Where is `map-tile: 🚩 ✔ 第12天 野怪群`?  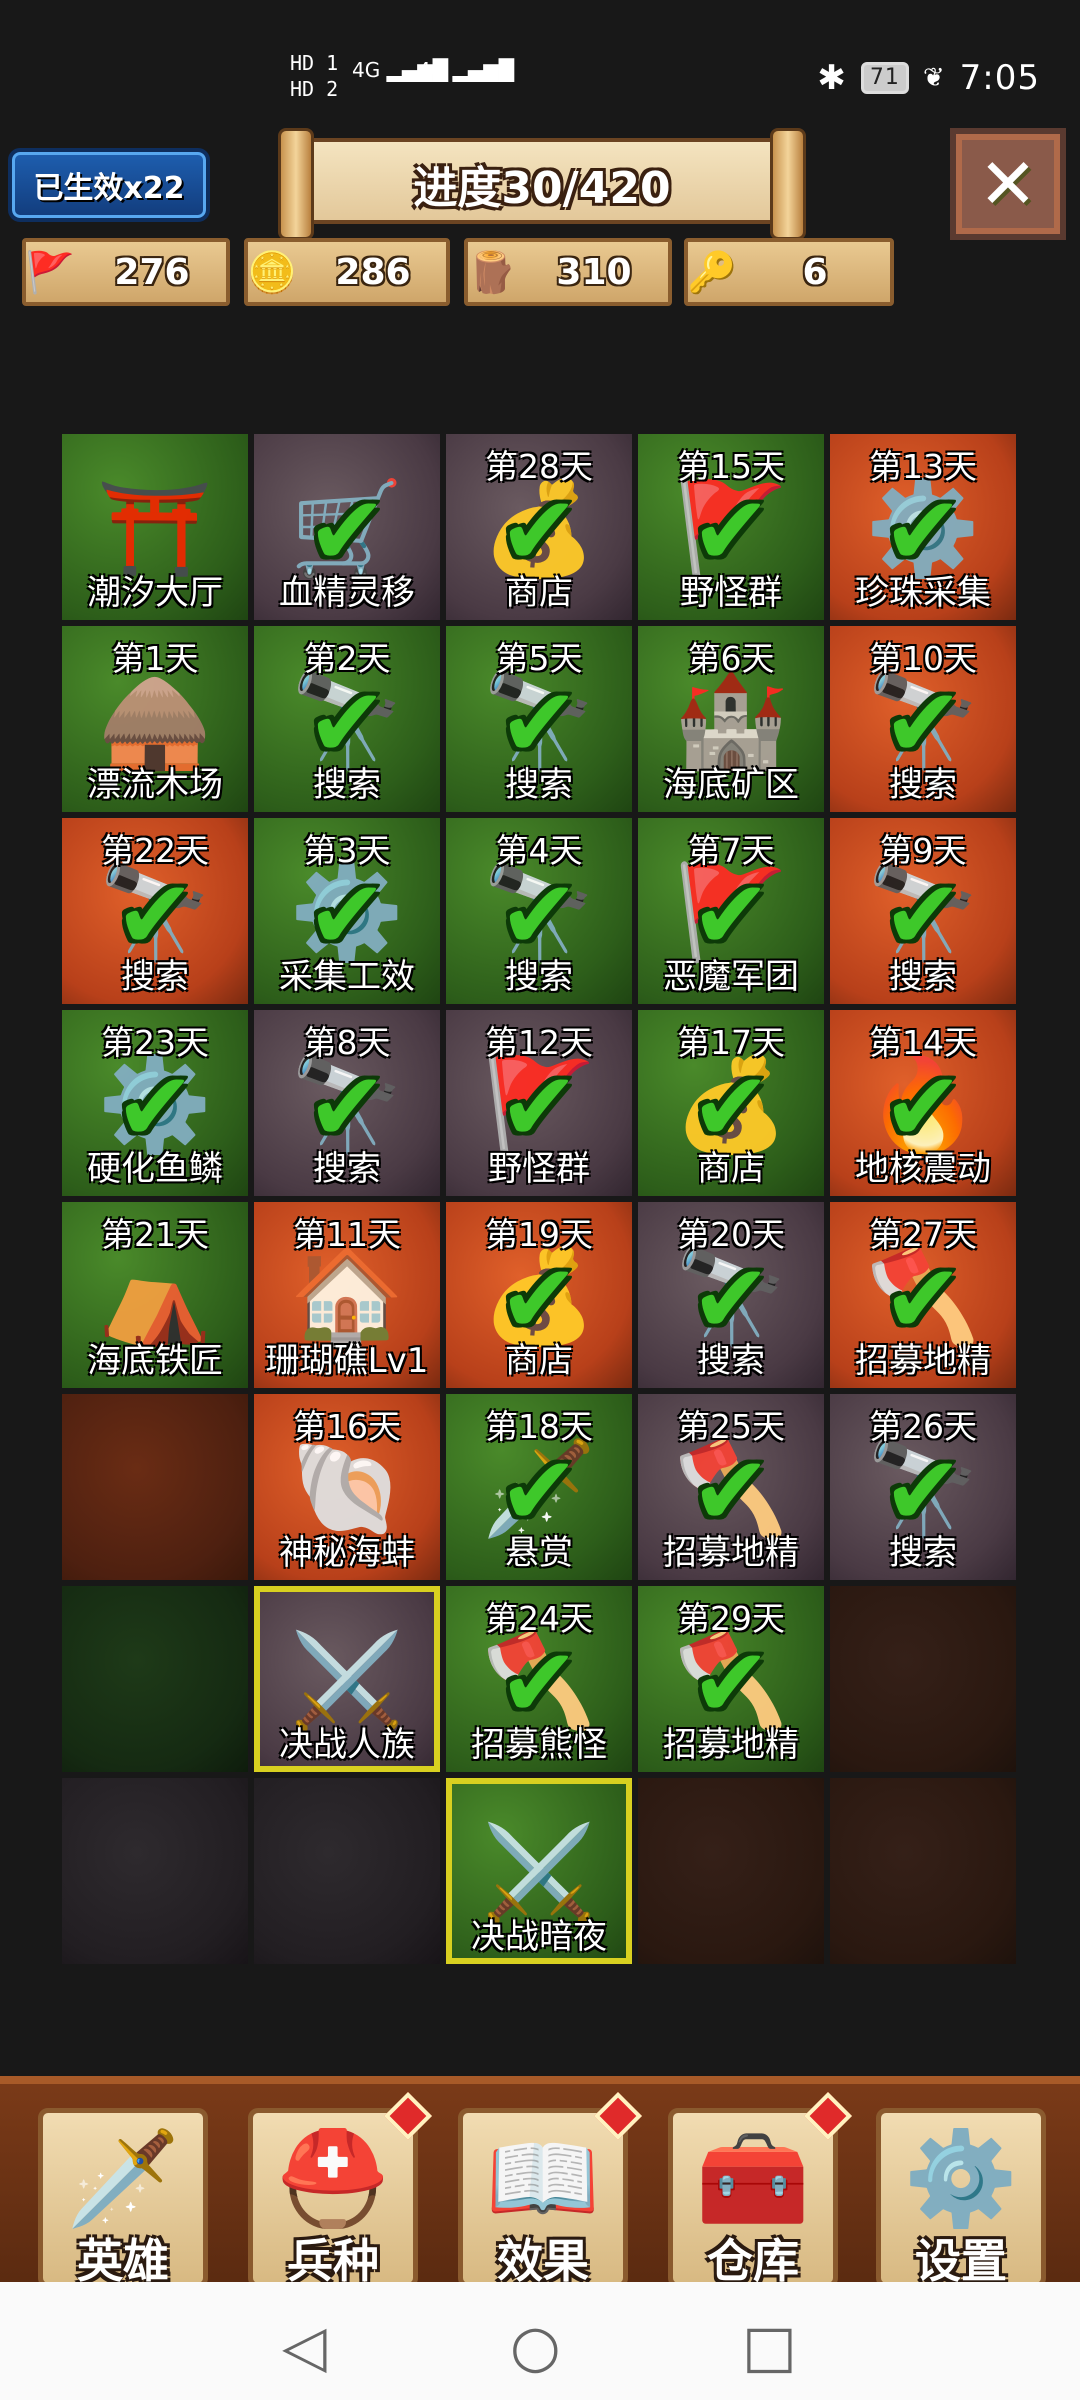 map-tile: 🚩 ✔ 第12天 野怪群 is located at coordinates (539, 1103).